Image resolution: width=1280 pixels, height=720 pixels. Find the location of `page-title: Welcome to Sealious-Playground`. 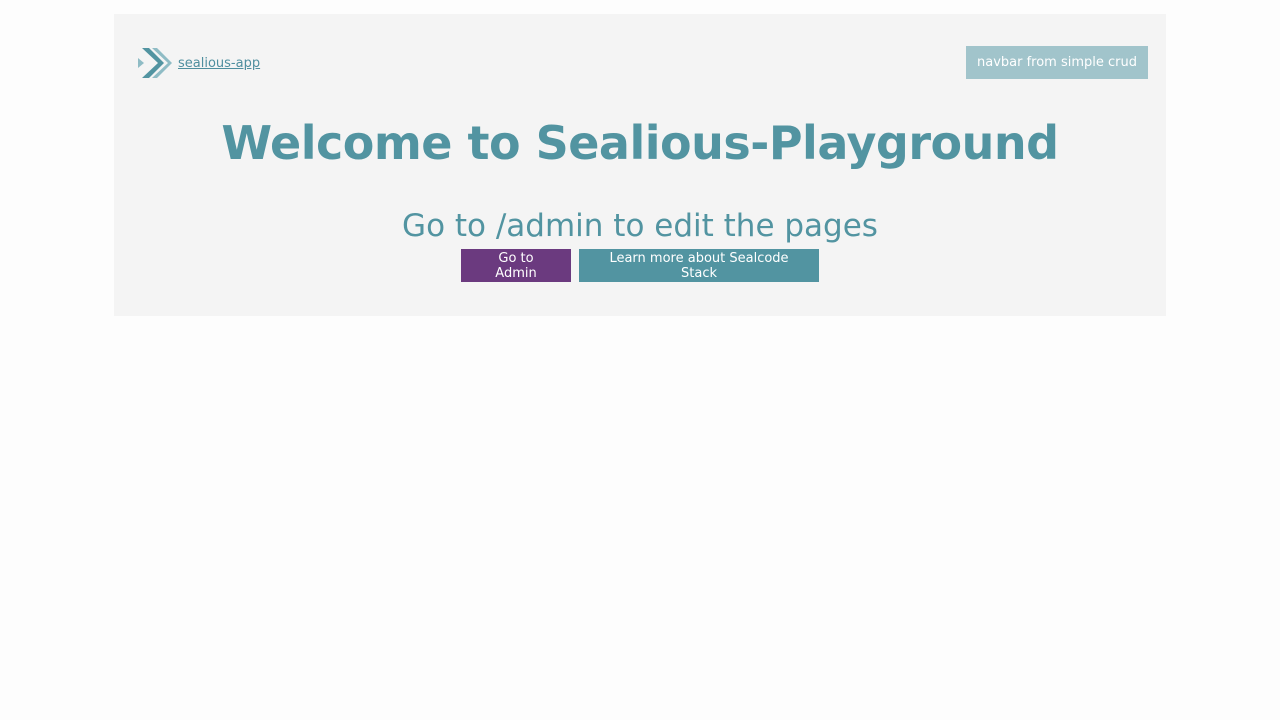

page-title: Welcome to Sealious-Playground is located at coordinates (640, 143).